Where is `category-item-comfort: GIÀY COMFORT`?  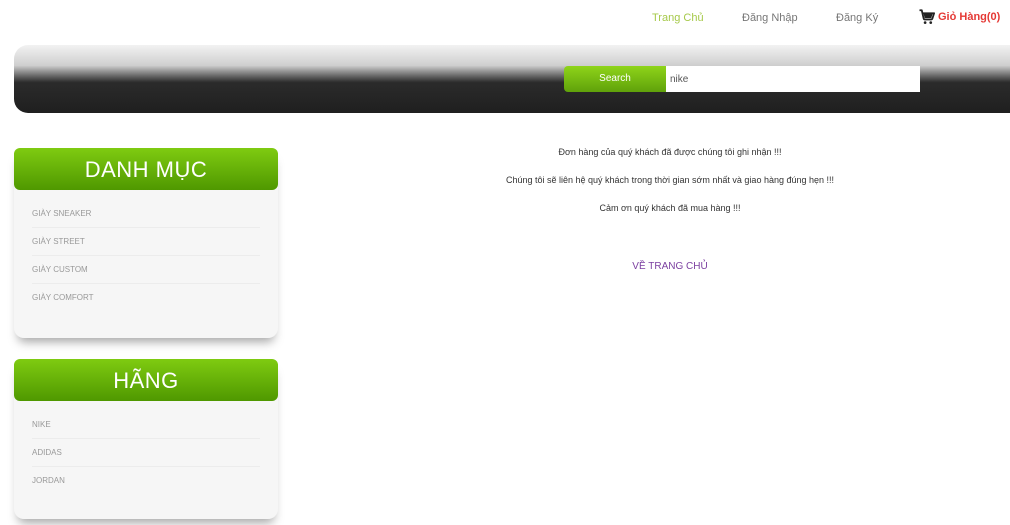
category-item-comfort: GIÀY COMFORT is located at coordinates (146, 298).